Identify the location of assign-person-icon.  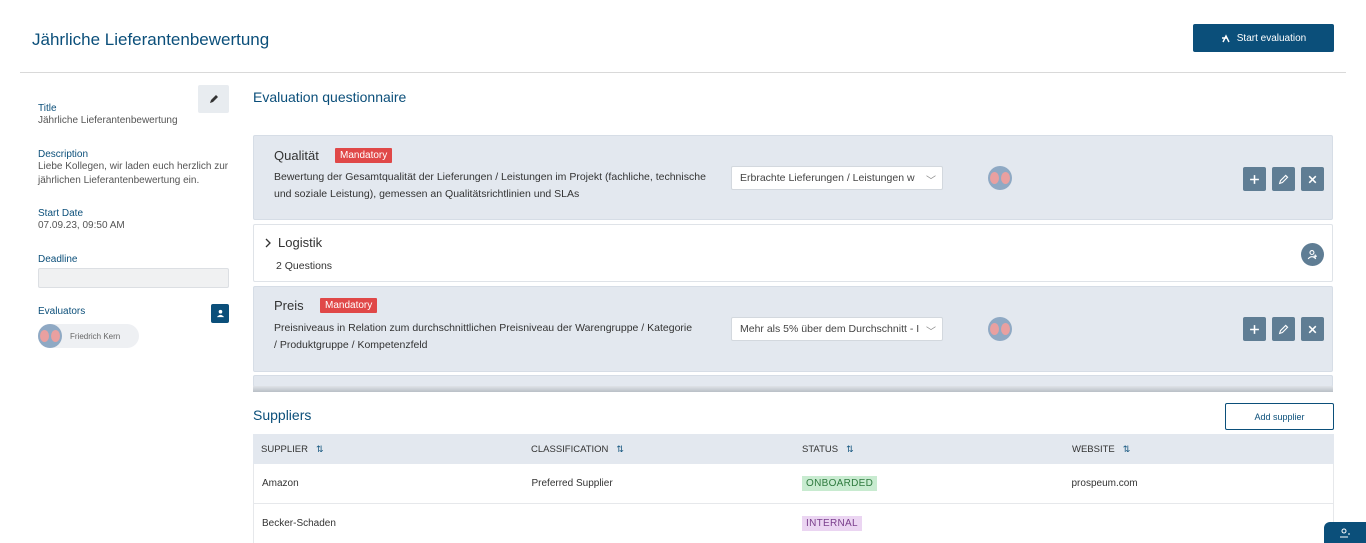
(1312, 254).